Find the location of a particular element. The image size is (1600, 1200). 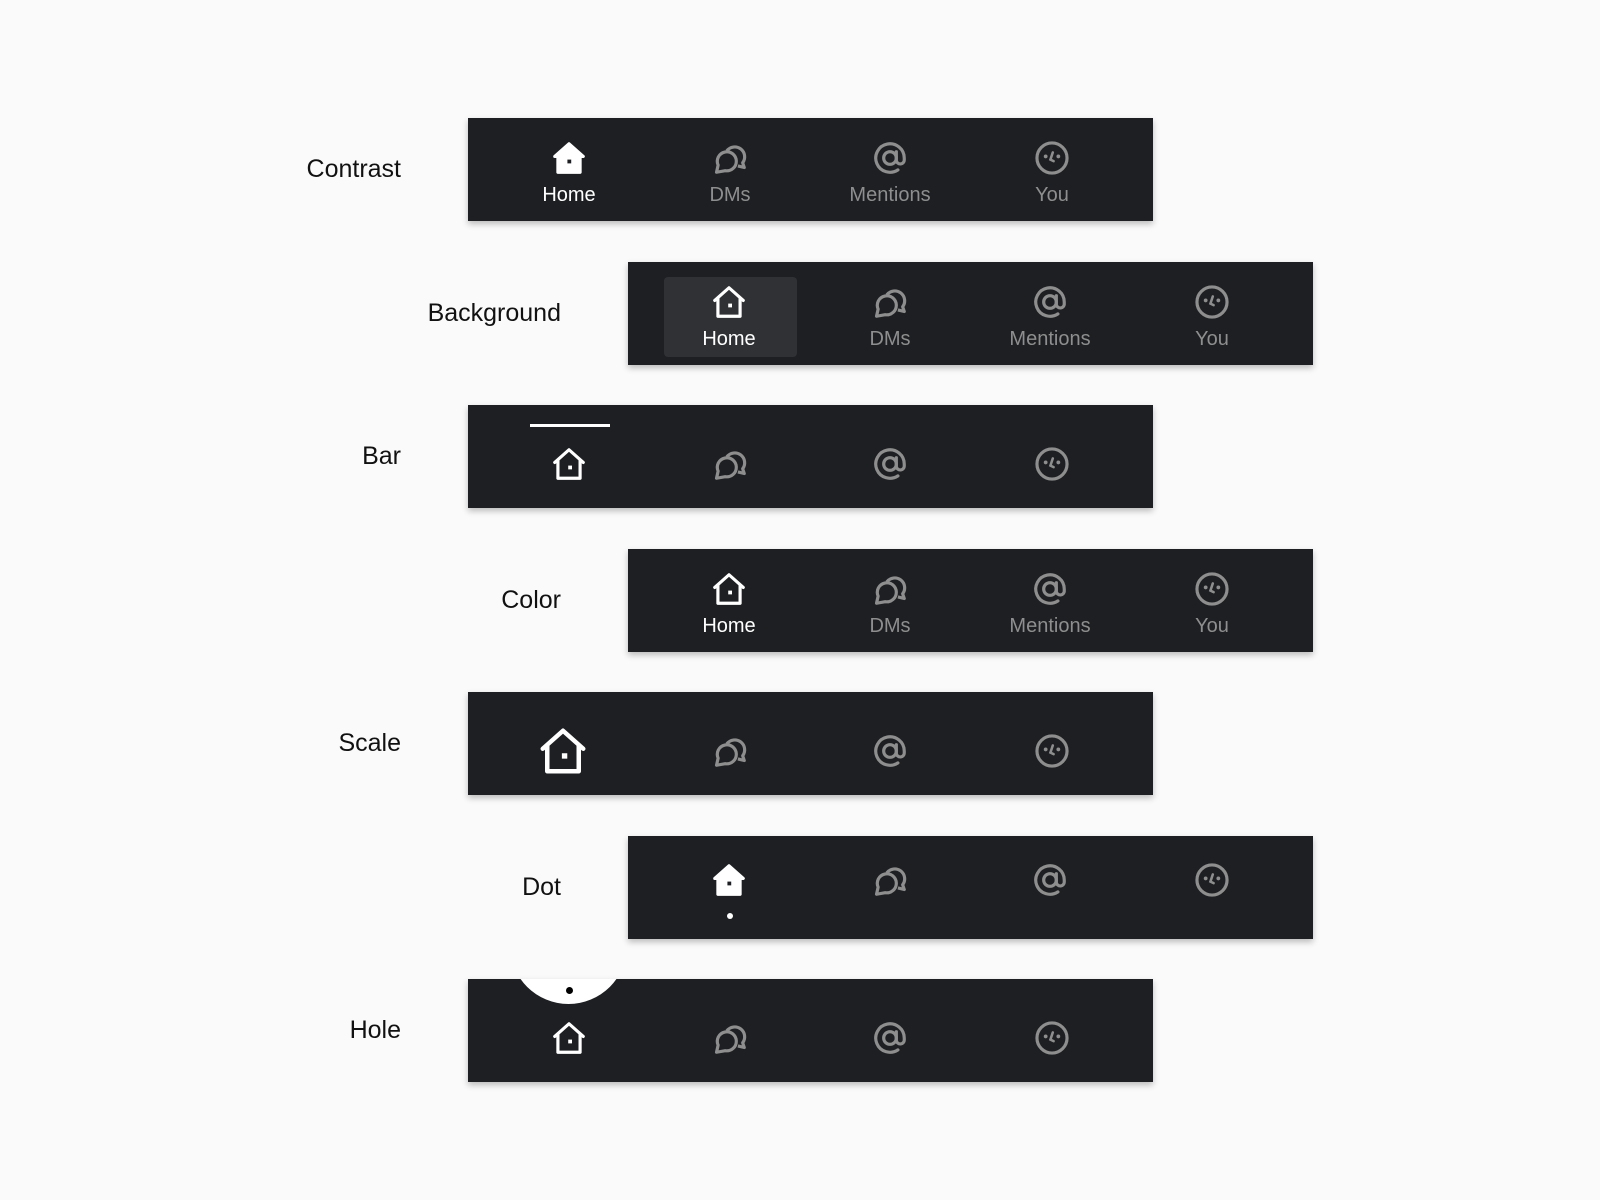

row-label-dot: Dot is located at coordinates (541, 886).